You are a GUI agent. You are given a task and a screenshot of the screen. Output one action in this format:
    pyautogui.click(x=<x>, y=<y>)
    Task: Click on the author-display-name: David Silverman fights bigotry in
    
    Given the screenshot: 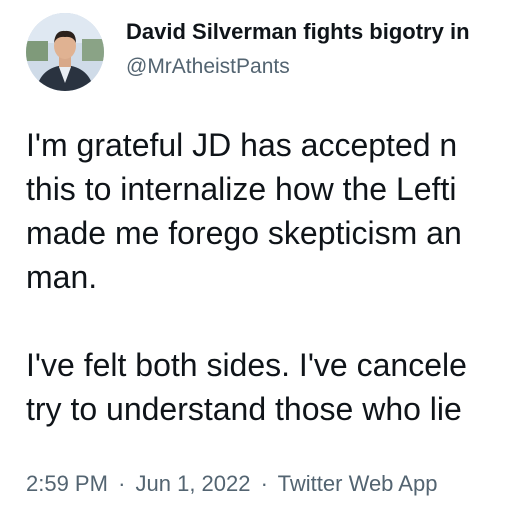 What is the action you would take?
    pyautogui.click(x=298, y=32)
    